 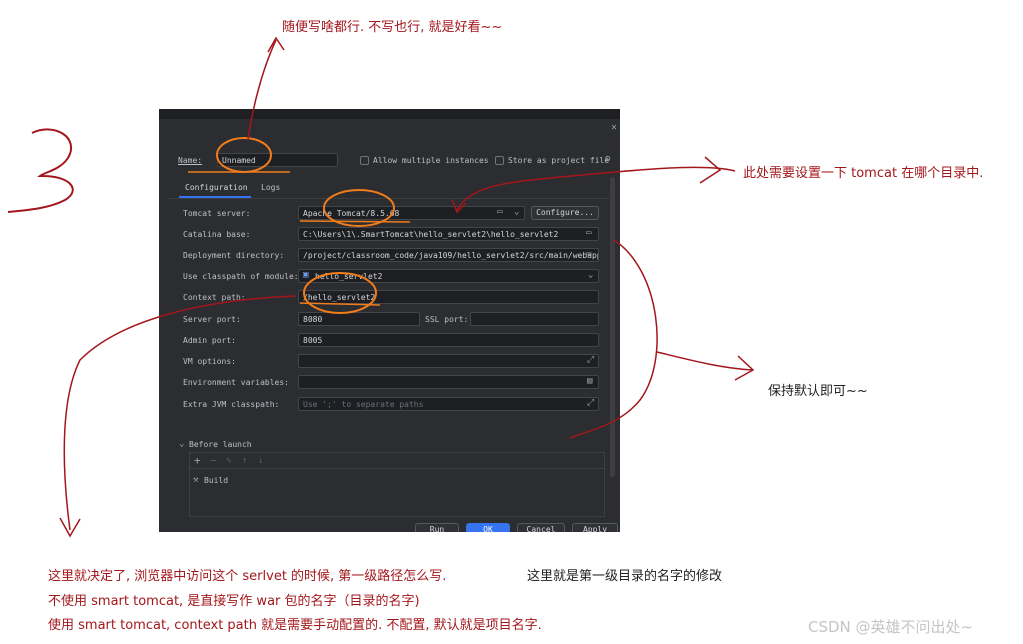 What do you see at coordinates (397, 468) in the screenshot?
I see `toolbar-divider` at bounding box center [397, 468].